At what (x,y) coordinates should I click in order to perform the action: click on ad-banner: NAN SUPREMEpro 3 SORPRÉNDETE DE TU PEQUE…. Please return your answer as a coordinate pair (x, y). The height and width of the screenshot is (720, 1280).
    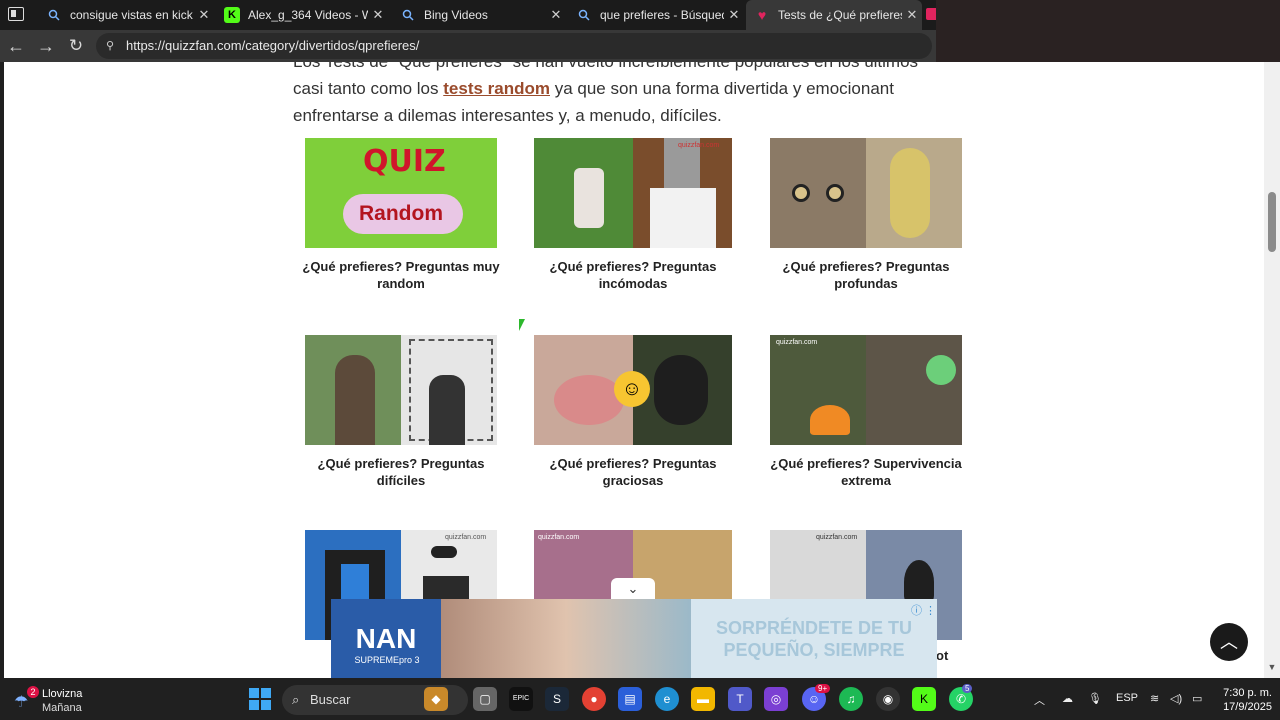
    Looking at the image, I should click on (634, 638).